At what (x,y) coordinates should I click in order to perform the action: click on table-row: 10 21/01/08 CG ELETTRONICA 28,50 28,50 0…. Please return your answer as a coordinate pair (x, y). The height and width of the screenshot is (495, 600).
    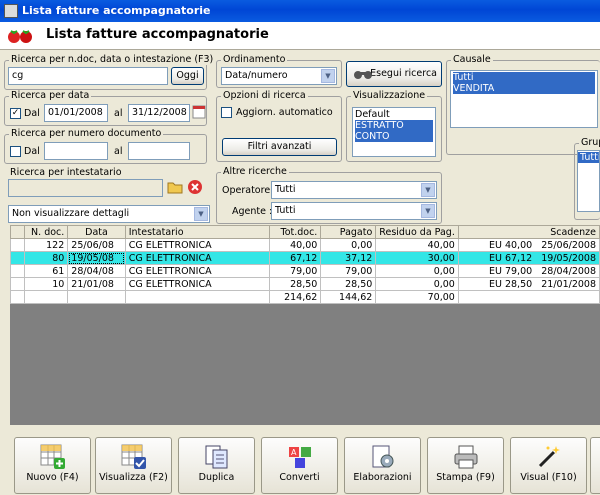
    Looking at the image, I should click on (305, 284).